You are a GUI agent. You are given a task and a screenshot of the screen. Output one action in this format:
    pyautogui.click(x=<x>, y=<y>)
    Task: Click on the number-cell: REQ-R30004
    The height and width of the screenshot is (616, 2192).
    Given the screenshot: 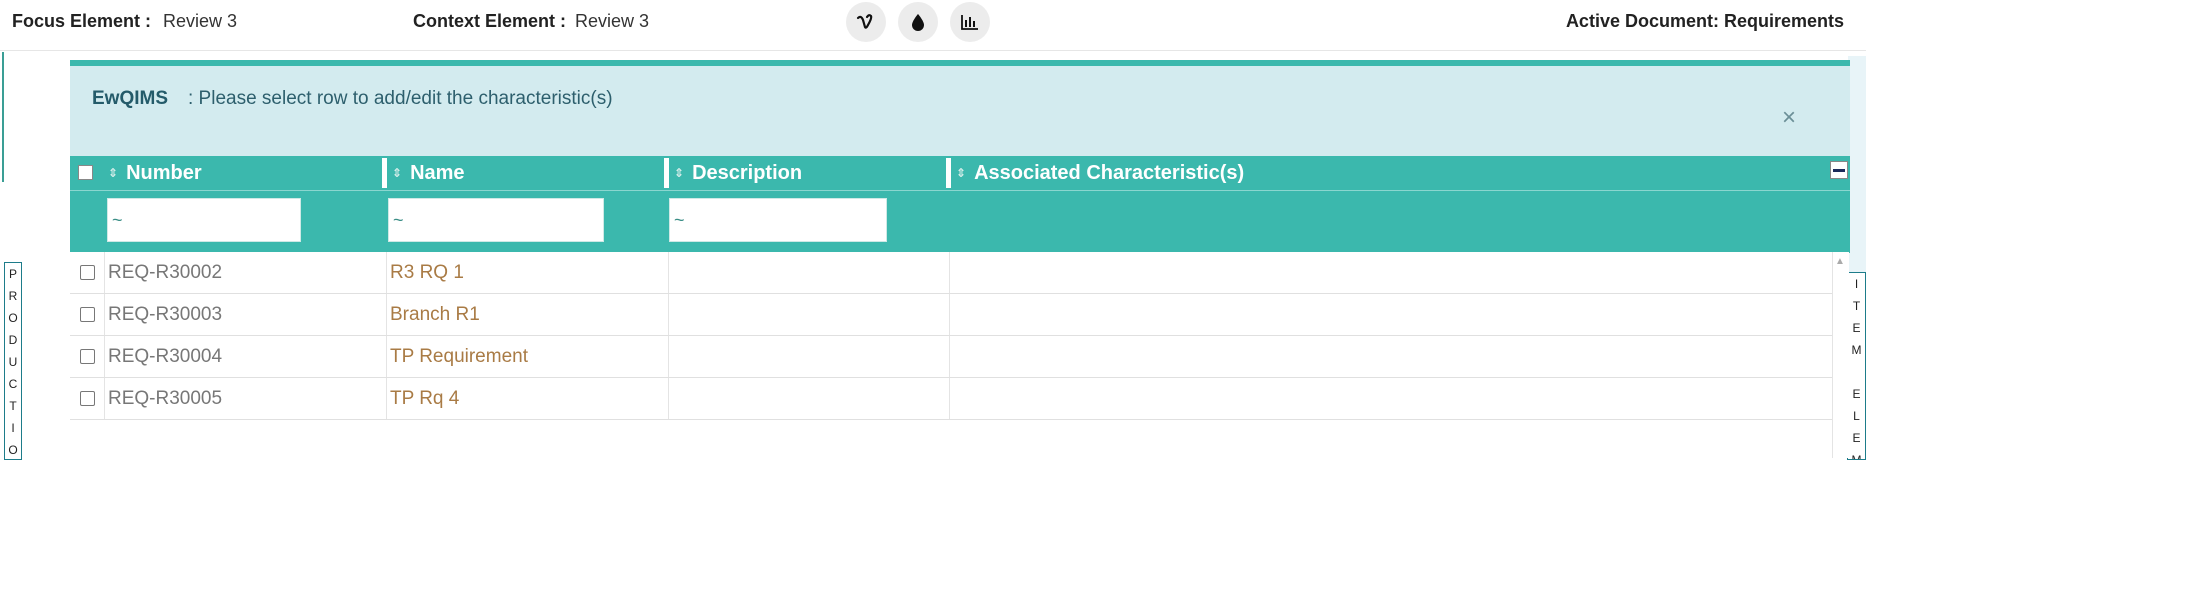 What is the action you would take?
    pyautogui.click(x=165, y=356)
    